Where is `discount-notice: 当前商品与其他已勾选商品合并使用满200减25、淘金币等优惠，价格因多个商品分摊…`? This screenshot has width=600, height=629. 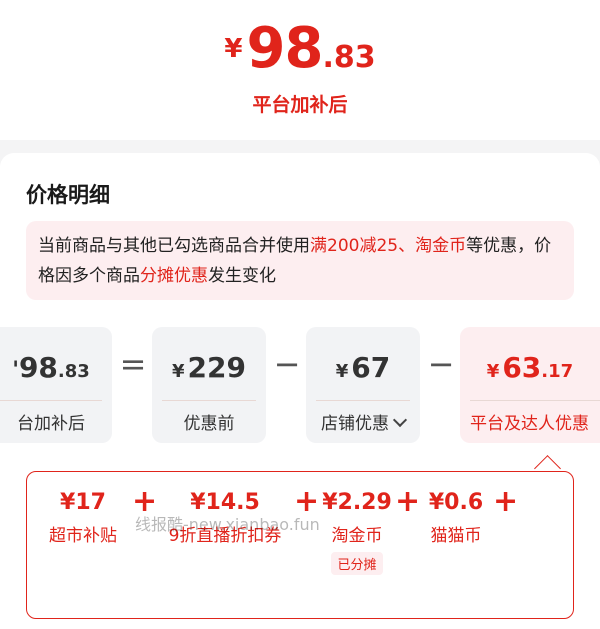
discount-notice: 当前商品与其他已勾选商品合并使用满200减25、淘金币等优惠，价格因多个商品分摊… is located at coordinates (300, 260).